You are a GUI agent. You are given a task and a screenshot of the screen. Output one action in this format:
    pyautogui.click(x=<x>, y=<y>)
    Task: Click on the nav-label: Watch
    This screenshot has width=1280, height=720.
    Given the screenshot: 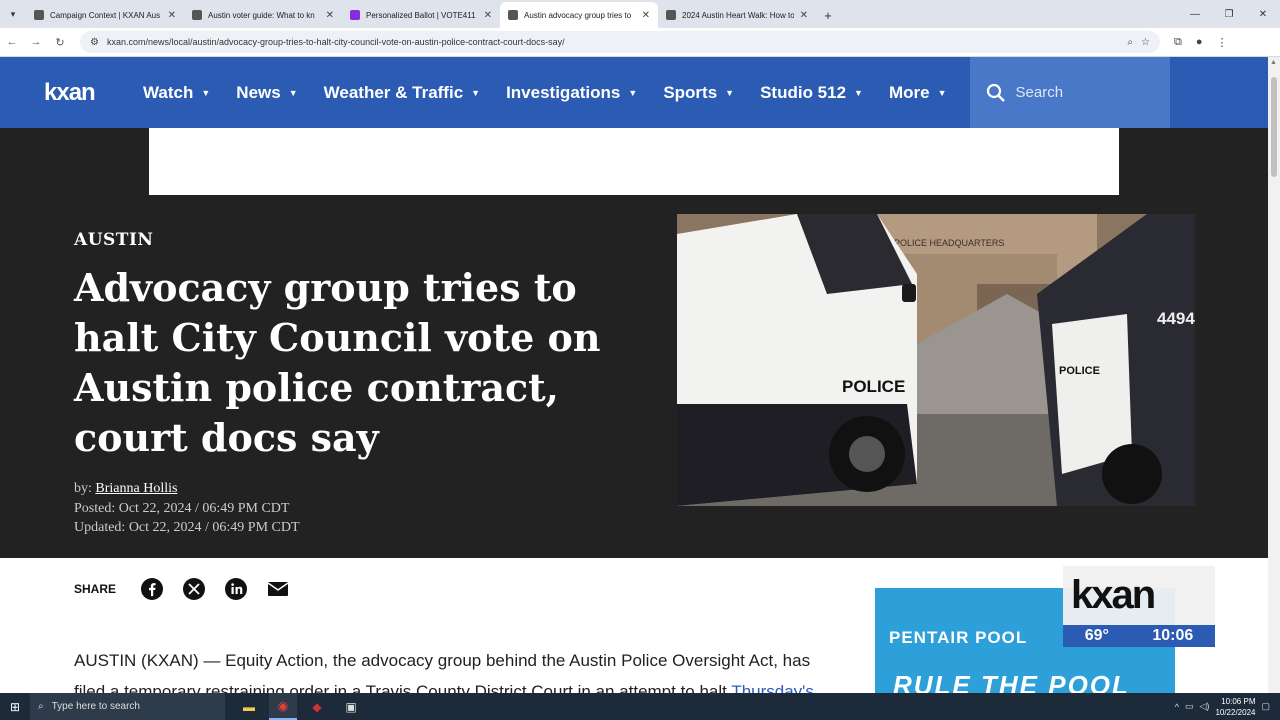 What is the action you would take?
    pyautogui.click(x=168, y=92)
    